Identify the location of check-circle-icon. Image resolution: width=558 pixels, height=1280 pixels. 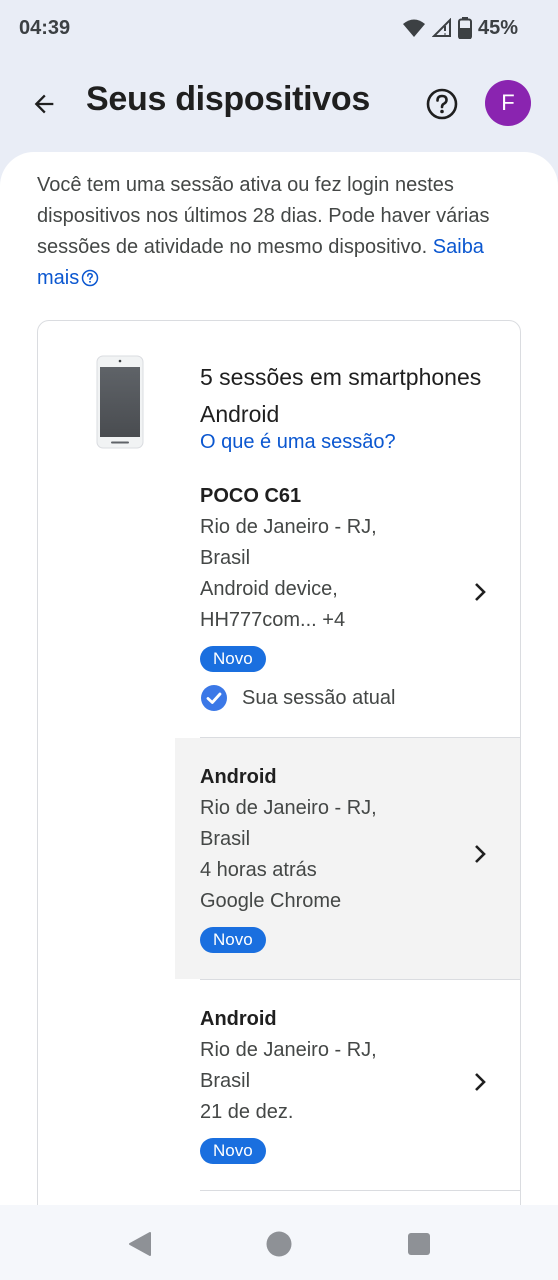
(214, 698).